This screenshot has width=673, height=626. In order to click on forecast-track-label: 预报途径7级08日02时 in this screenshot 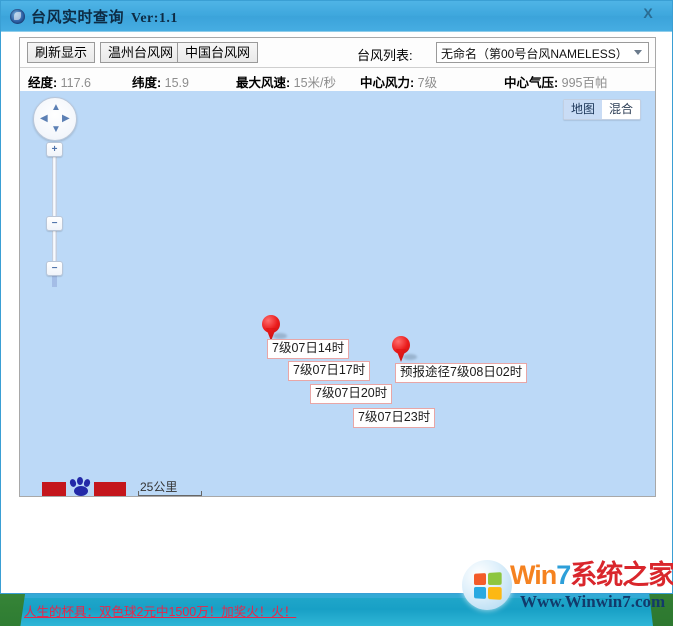, I will do `click(461, 373)`.